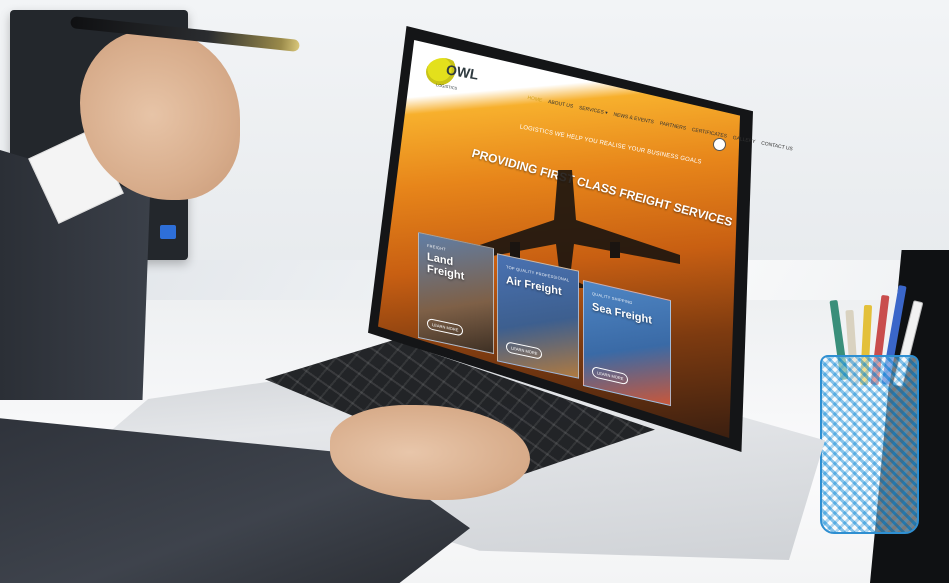 The image size is (949, 583). What do you see at coordinates (719, 144) in the screenshot?
I see `search-icon` at bounding box center [719, 144].